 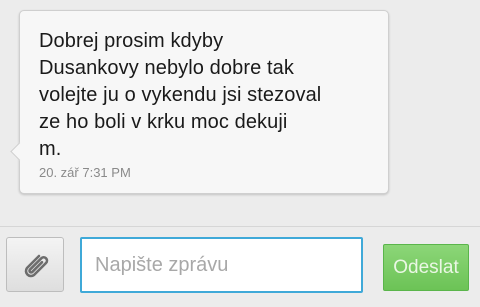 I want to click on bubble-tail, so click(x=19, y=151).